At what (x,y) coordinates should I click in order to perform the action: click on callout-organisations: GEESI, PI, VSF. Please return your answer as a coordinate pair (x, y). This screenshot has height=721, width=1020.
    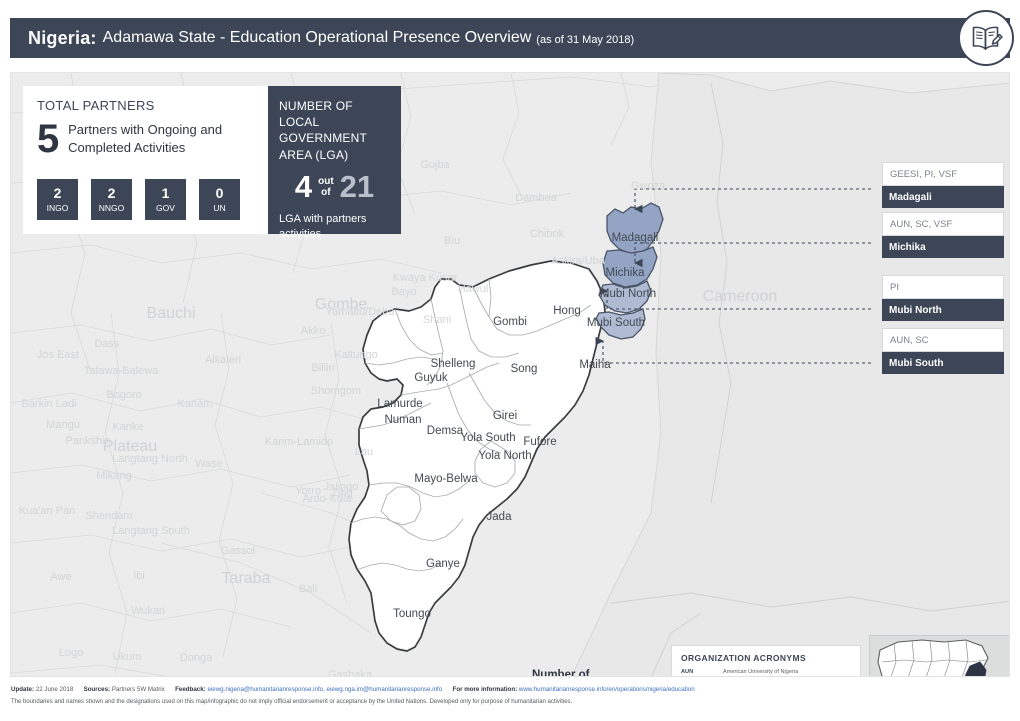
    Looking at the image, I should click on (943, 174).